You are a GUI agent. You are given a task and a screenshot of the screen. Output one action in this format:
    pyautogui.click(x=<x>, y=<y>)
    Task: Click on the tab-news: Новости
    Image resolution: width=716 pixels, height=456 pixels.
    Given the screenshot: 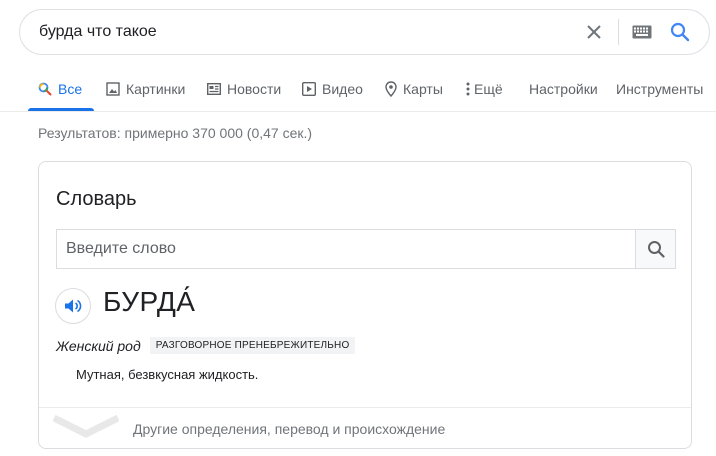 What is the action you would take?
    pyautogui.click(x=244, y=88)
    